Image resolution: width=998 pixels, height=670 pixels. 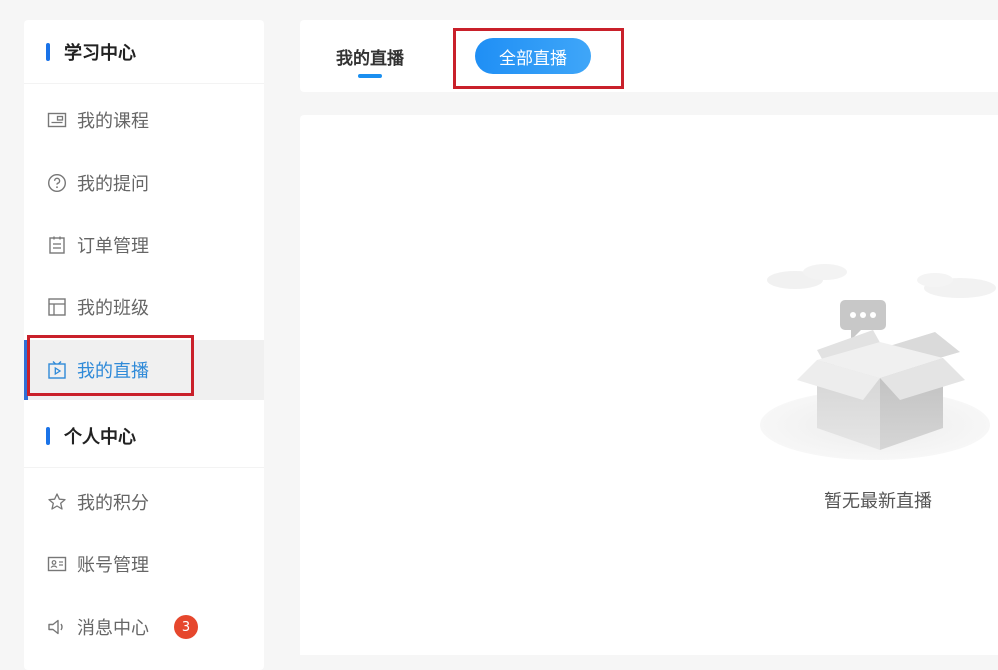 What do you see at coordinates (370, 76) in the screenshot?
I see `active-tab-indicator` at bounding box center [370, 76].